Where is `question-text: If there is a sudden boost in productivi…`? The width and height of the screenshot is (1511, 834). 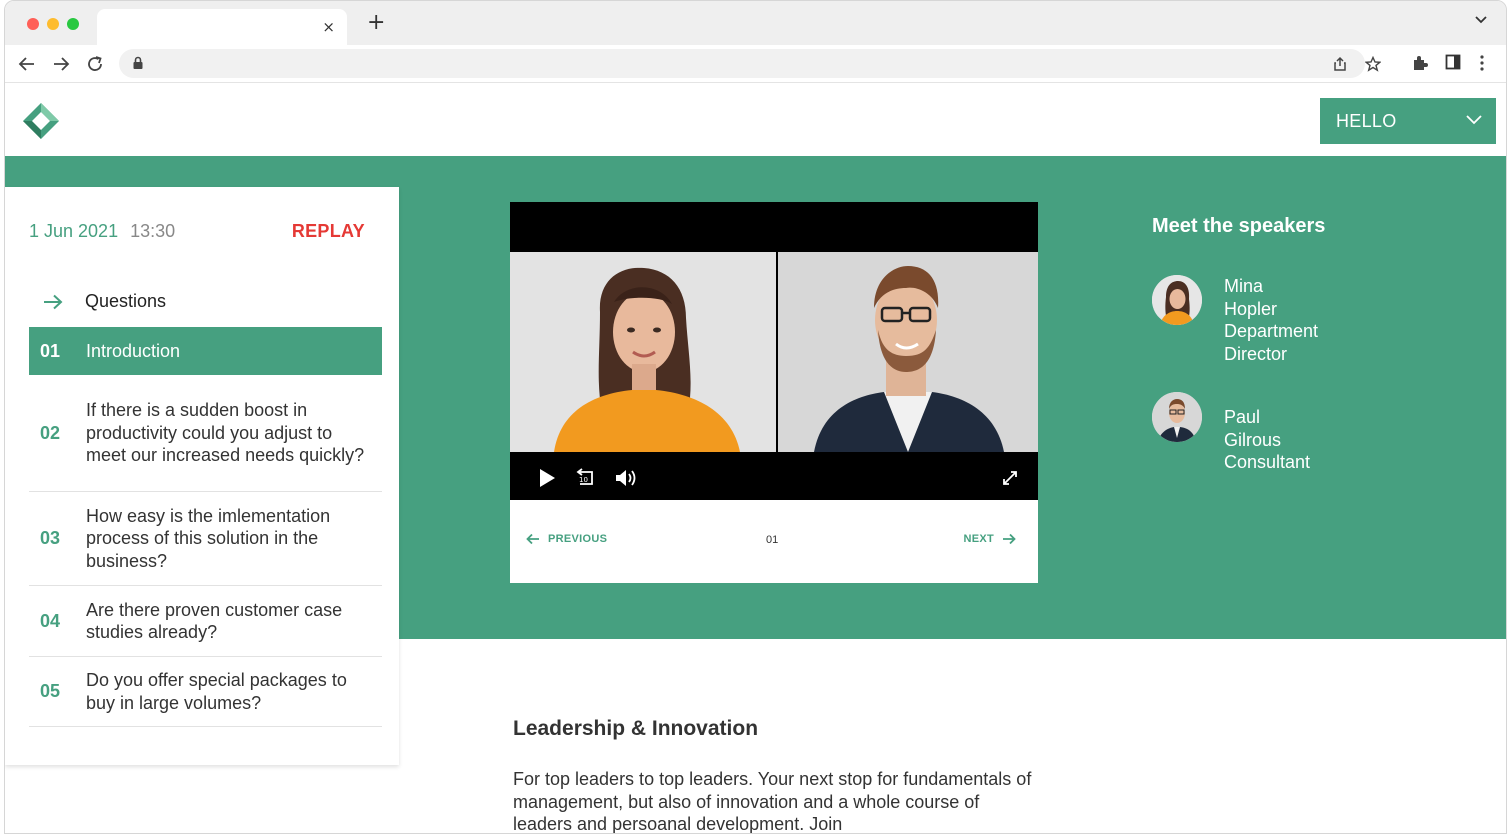
question-text: If there is a sudden boost in productivi… is located at coordinates (225, 433).